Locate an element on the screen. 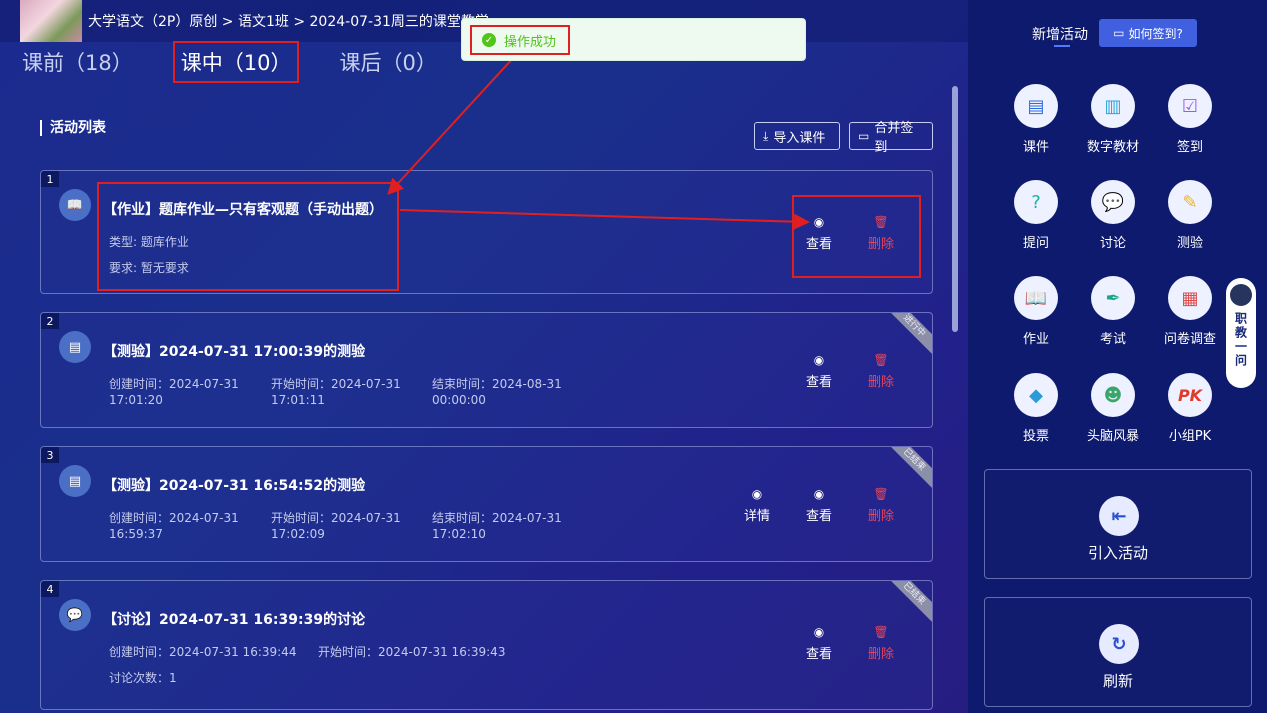 The height and width of the screenshot is (713, 1267). download-icon: ⤓ is located at coordinates (766, 135).